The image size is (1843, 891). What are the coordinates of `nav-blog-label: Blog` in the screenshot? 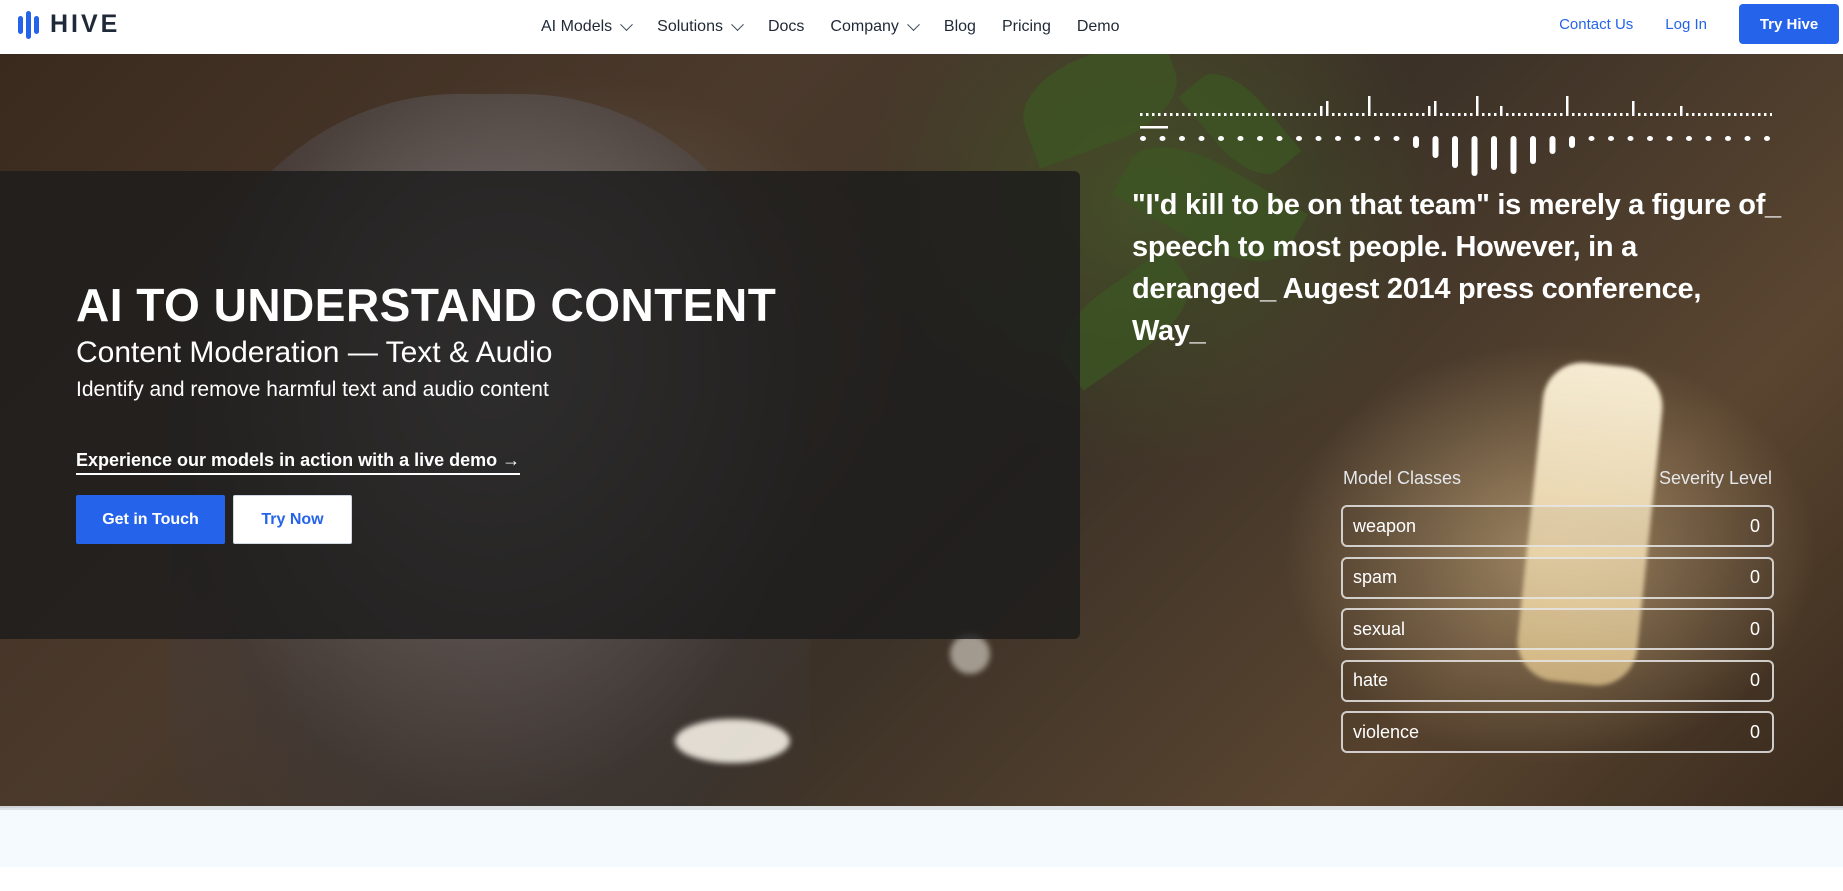 It's located at (959, 26).